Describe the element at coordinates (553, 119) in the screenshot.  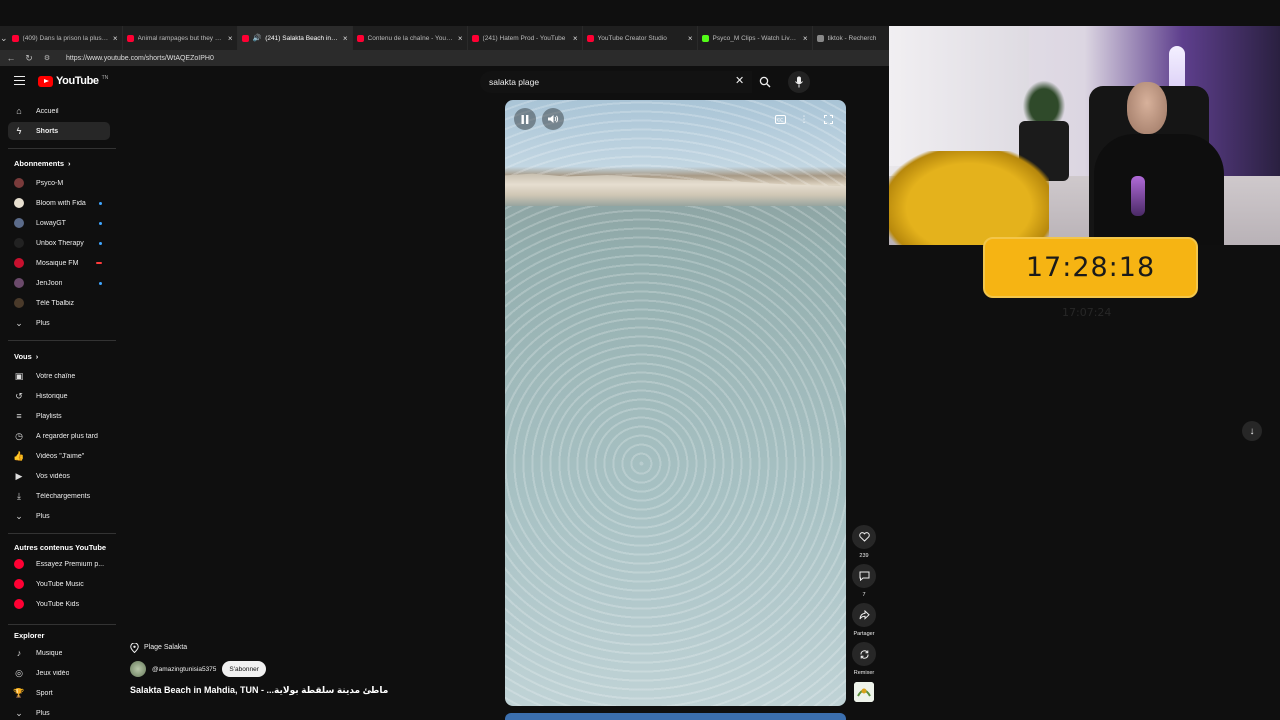
I see `volume-button` at that location.